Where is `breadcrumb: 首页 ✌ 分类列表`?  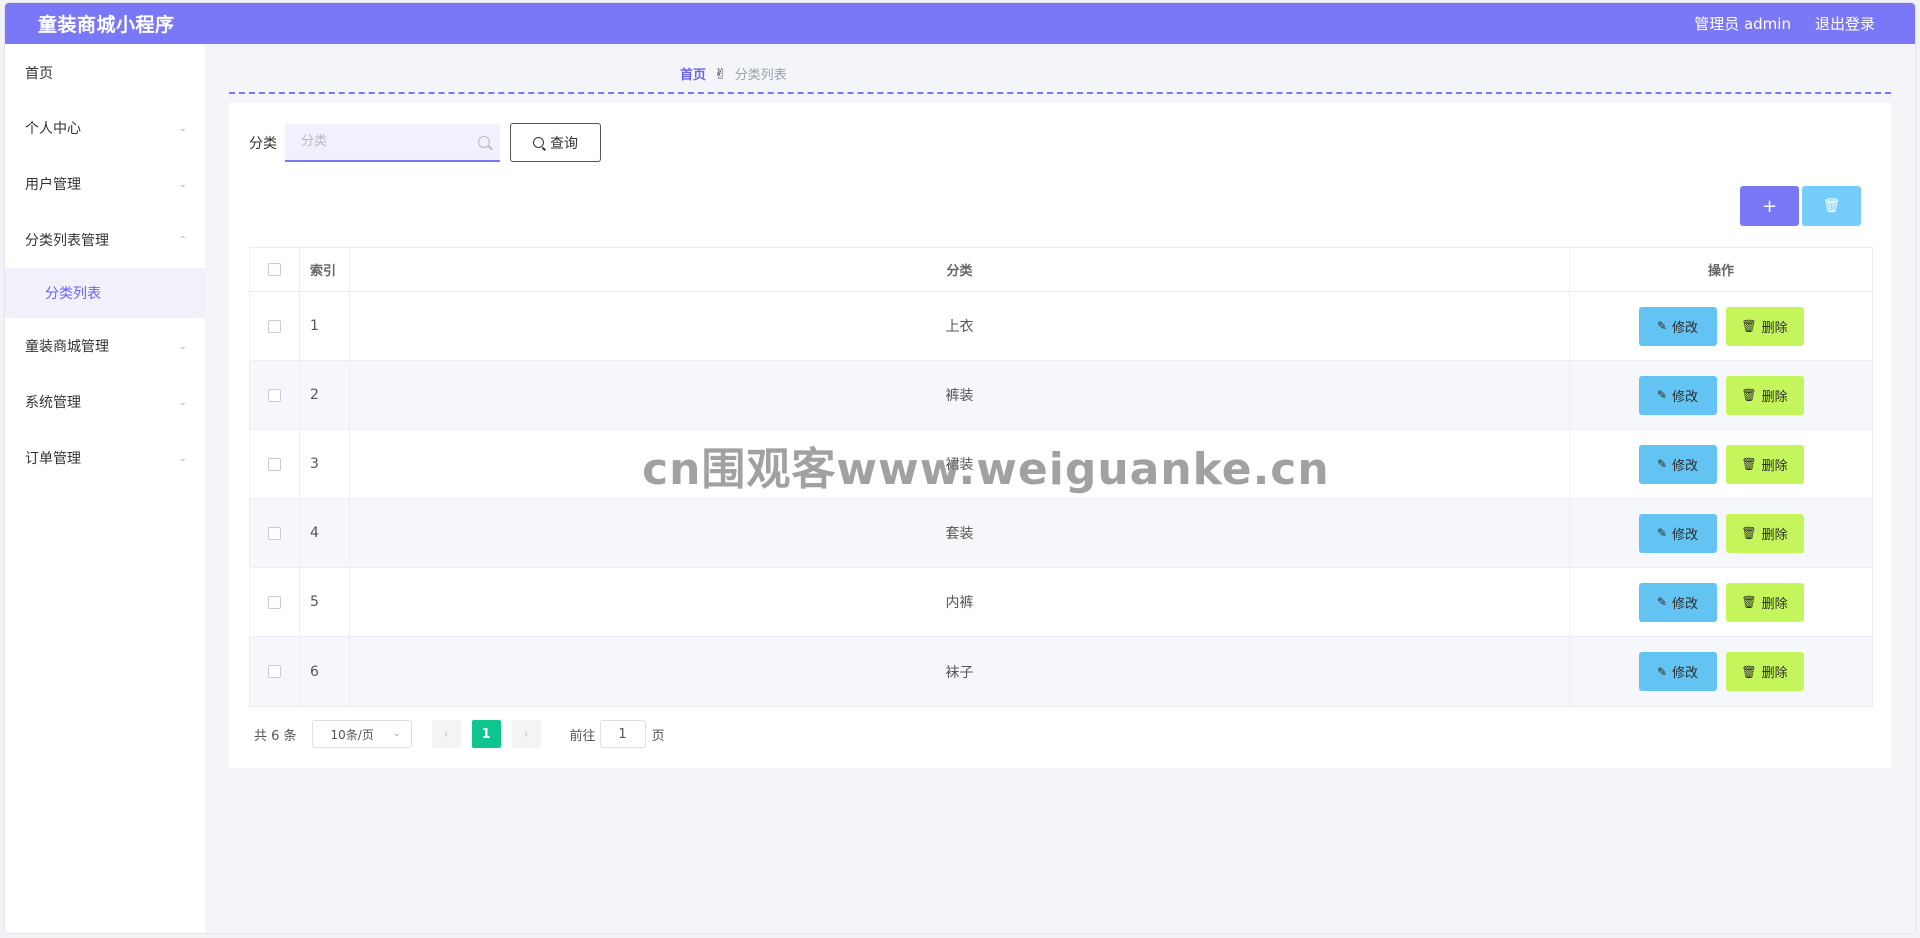 breadcrumb: 首页 ✌ 分类列表 is located at coordinates (733, 74).